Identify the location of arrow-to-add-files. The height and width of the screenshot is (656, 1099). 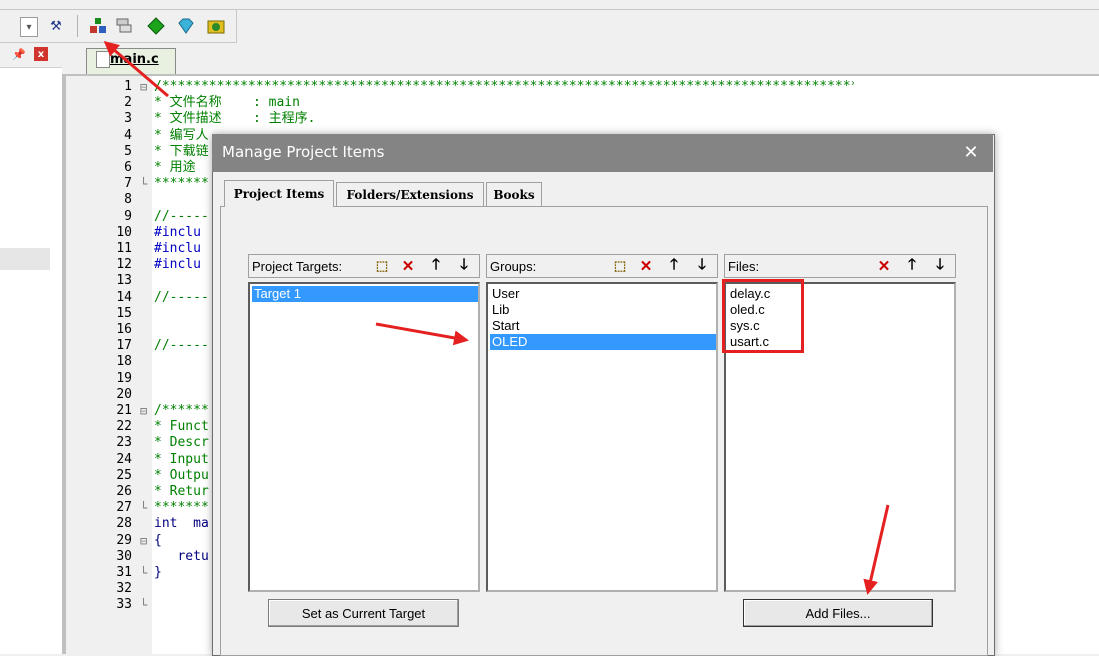
(876, 549).